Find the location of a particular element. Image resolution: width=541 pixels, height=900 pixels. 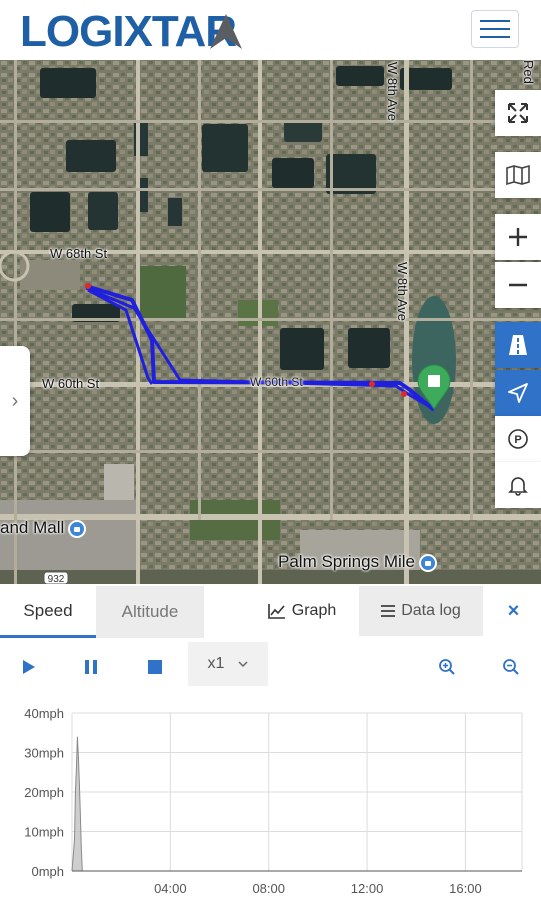

tab-altitude: Altitude is located at coordinates (150, 612).